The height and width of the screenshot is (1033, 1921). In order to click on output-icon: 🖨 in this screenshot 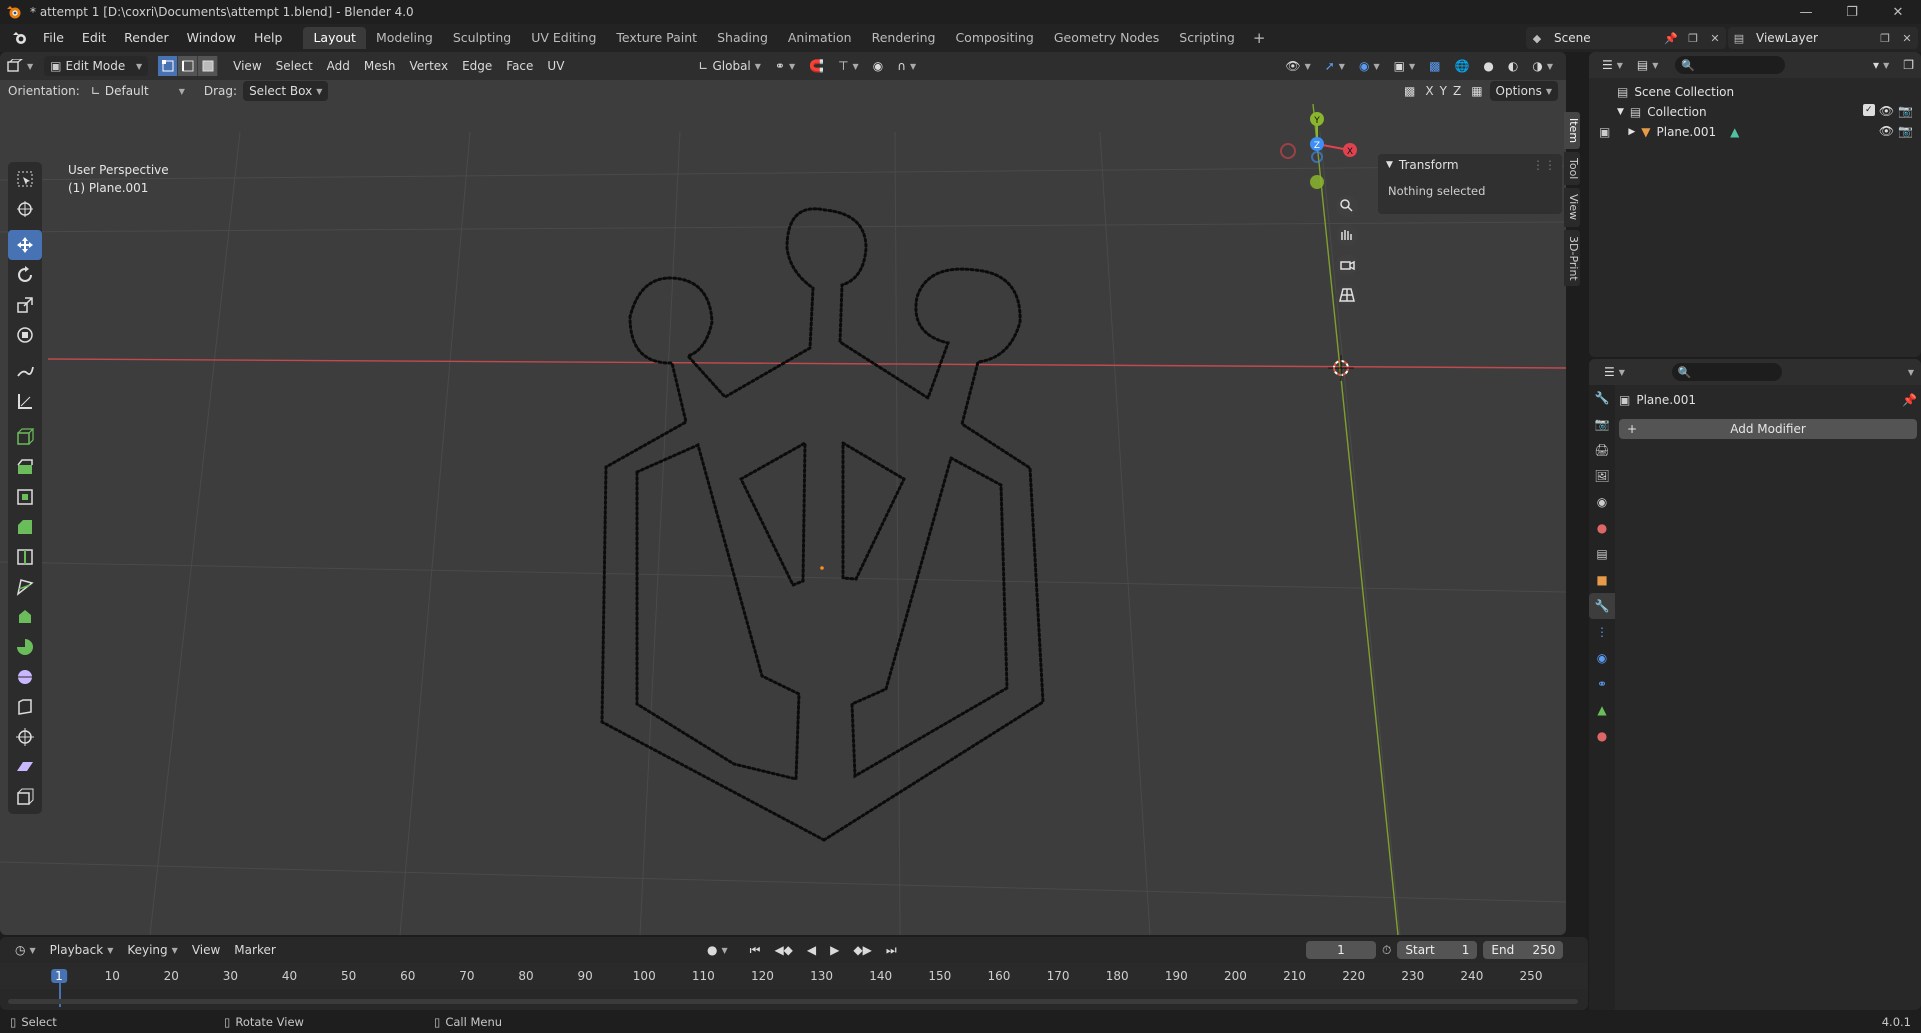, I will do `click(1602, 450)`.